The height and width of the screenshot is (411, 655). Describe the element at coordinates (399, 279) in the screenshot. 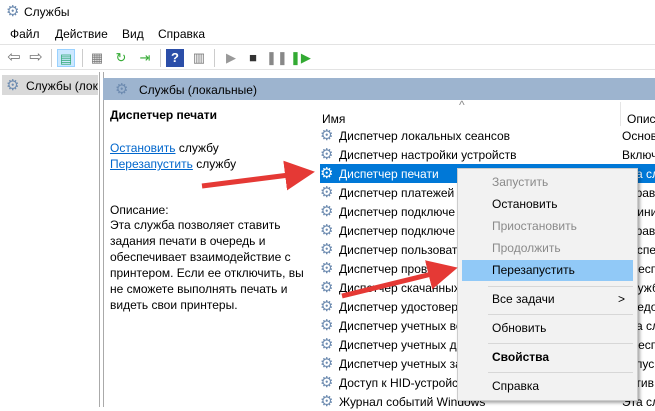

I see `arrow-to-restart` at that location.